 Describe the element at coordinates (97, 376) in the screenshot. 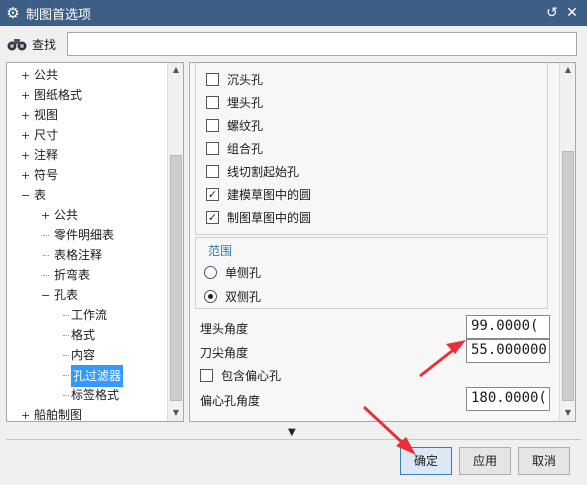

I see `tree-item-label: 孔过滤器` at that location.